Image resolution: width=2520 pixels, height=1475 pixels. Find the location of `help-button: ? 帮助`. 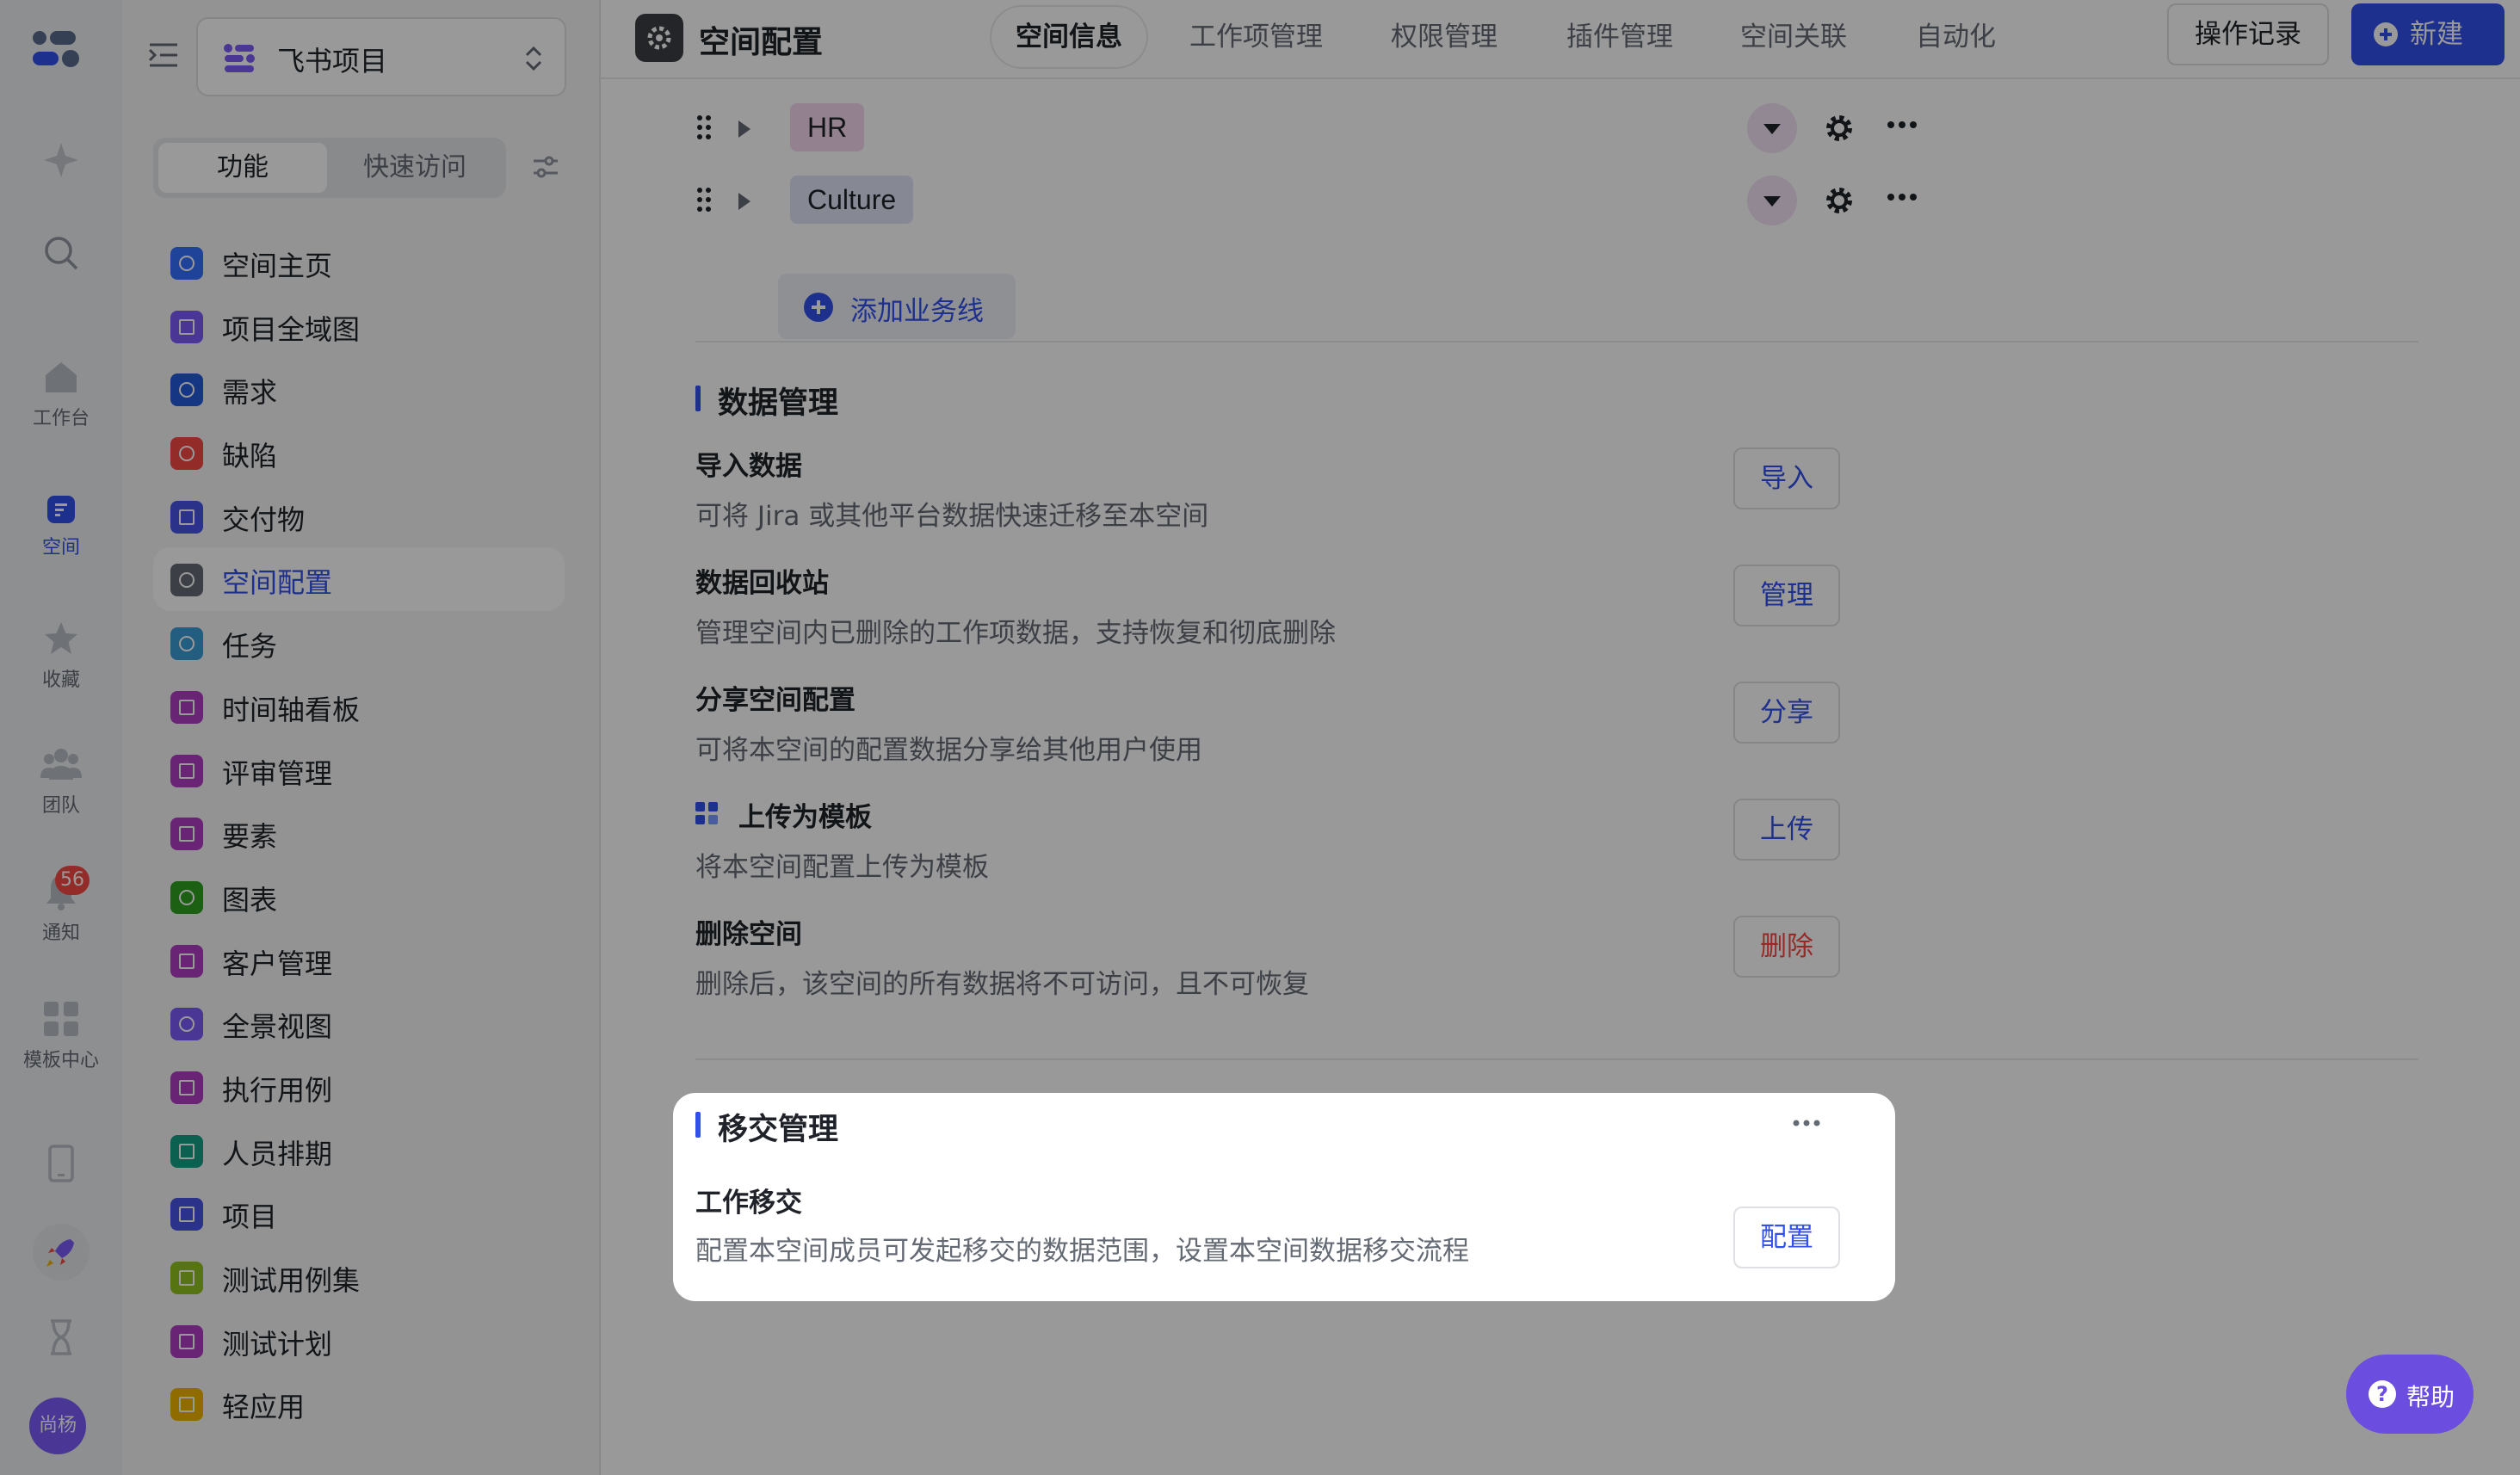

help-button: ? 帮助 is located at coordinates (2410, 1394).